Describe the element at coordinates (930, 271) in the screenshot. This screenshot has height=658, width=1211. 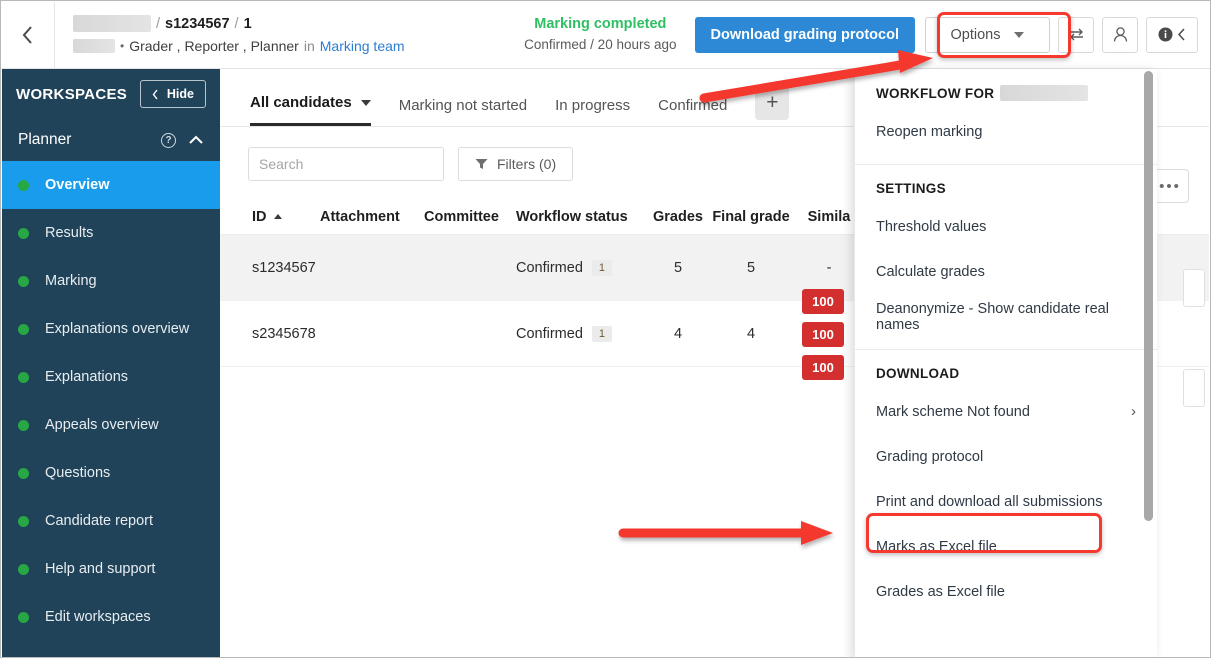
I see `menu-item-label: Calculate grades` at that location.